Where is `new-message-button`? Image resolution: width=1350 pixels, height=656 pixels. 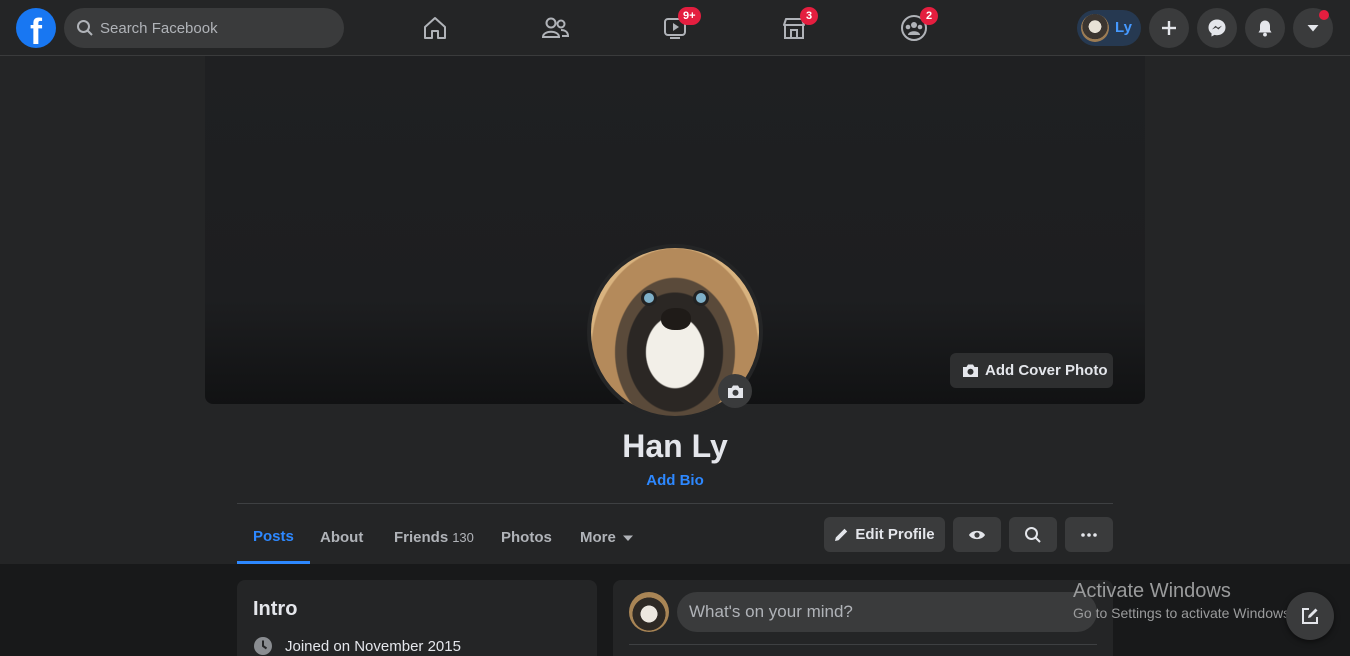
new-message-button is located at coordinates (1310, 616).